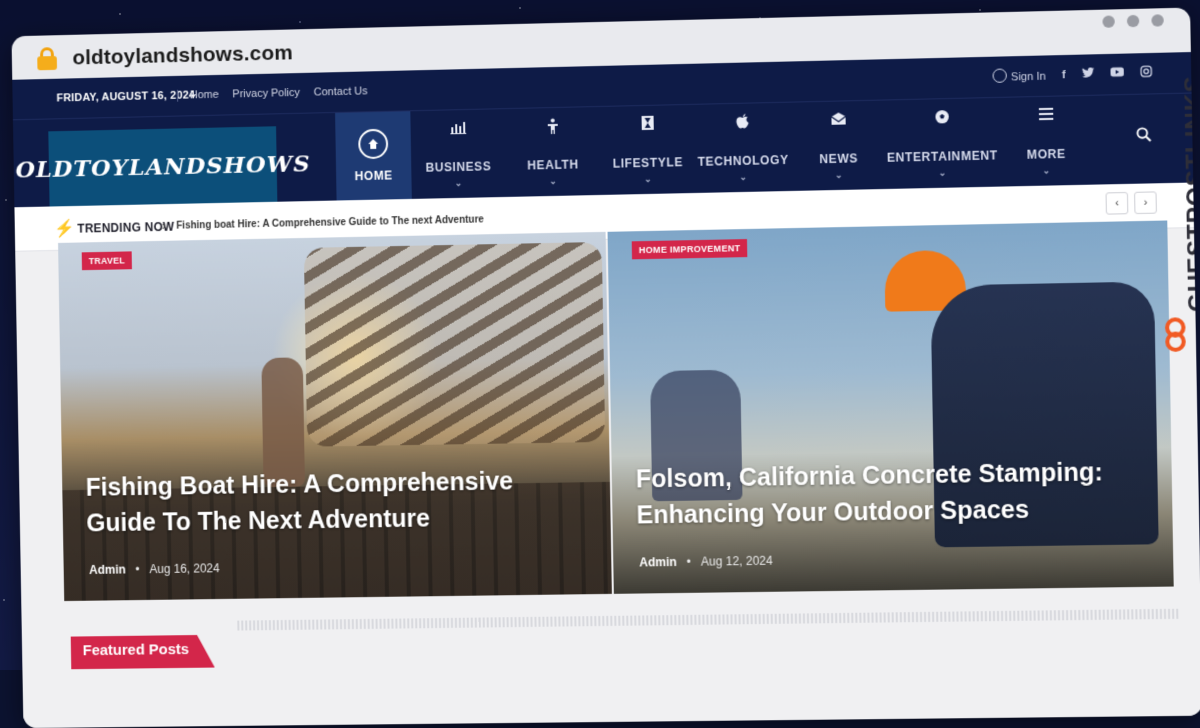  What do you see at coordinates (184, 568) in the screenshot?
I see `post-date: Aug 16, 2024` at bounding box center [184, 568].